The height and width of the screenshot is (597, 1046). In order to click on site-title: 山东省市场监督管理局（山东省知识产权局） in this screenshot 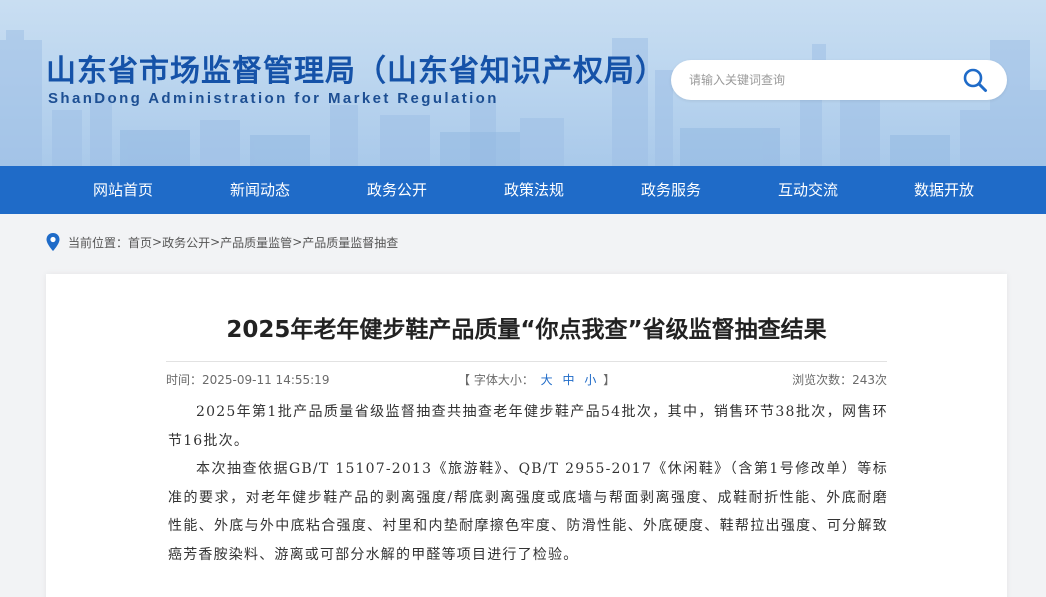, I will do `click(356, 71)`.